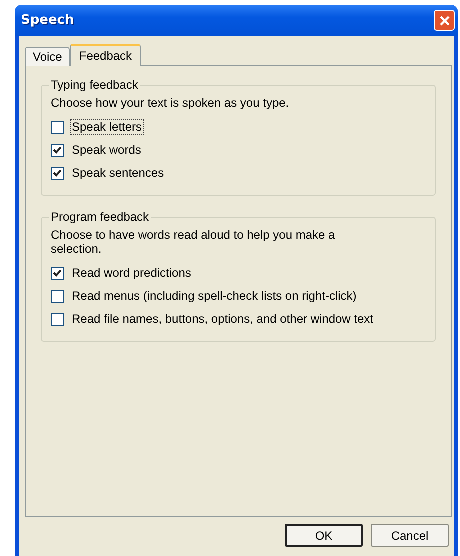 The width and height of the screenshot is (460, 556). I want to click on tab: Voice, so click(47, 56).